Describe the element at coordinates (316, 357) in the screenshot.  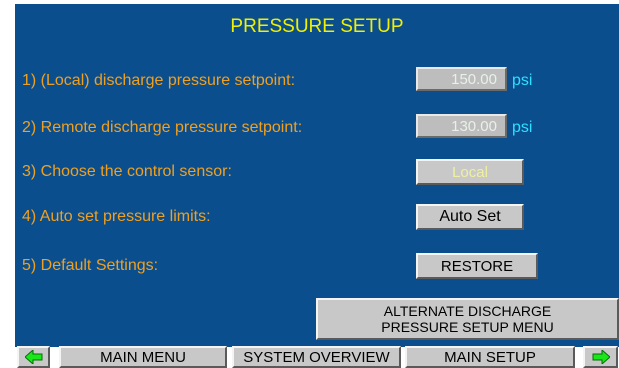
I see `system-overview-button: SYSTEM OVERVIEW` at that location.